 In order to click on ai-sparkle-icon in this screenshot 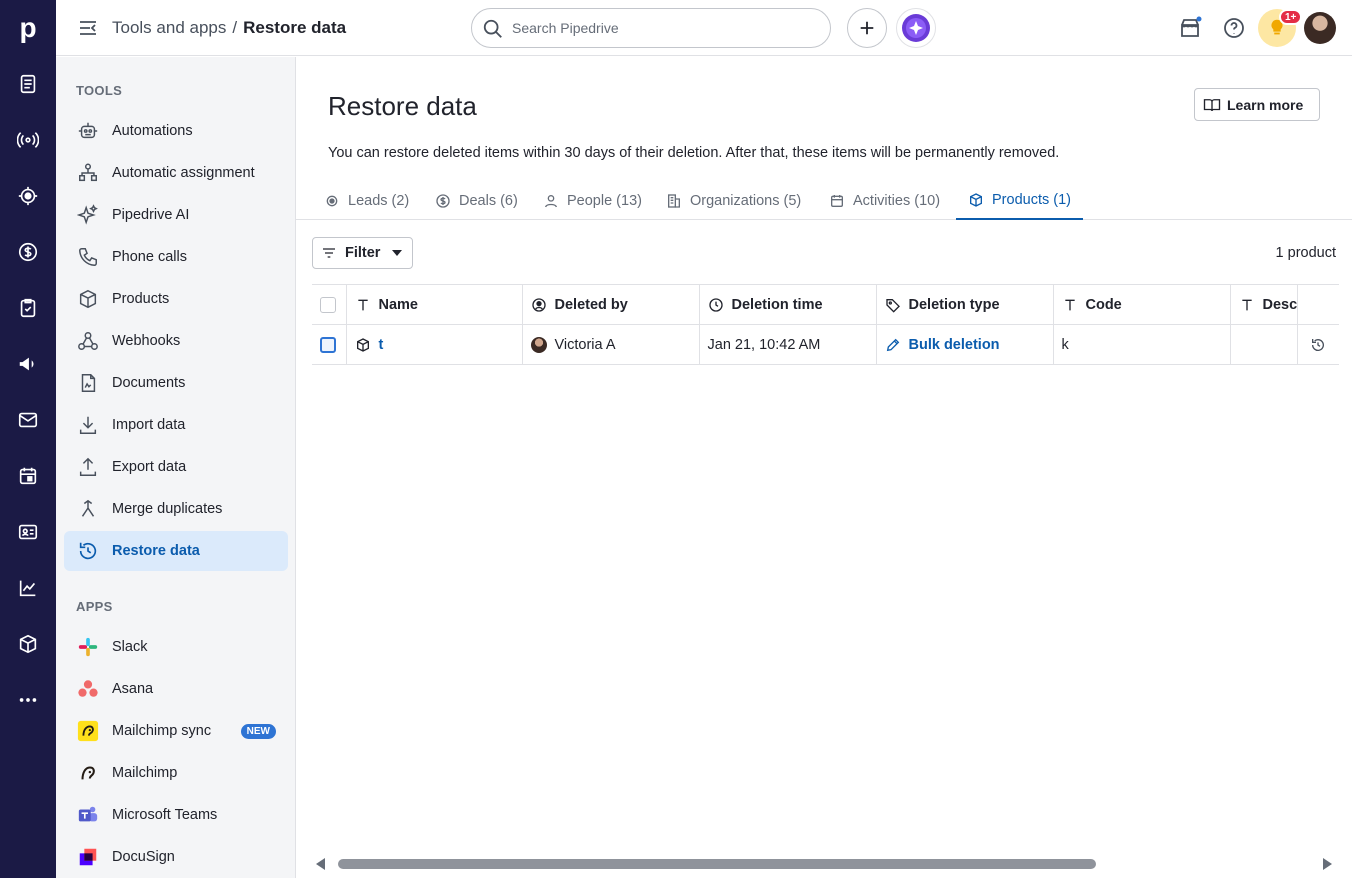, I will do `click(916, 28)`.